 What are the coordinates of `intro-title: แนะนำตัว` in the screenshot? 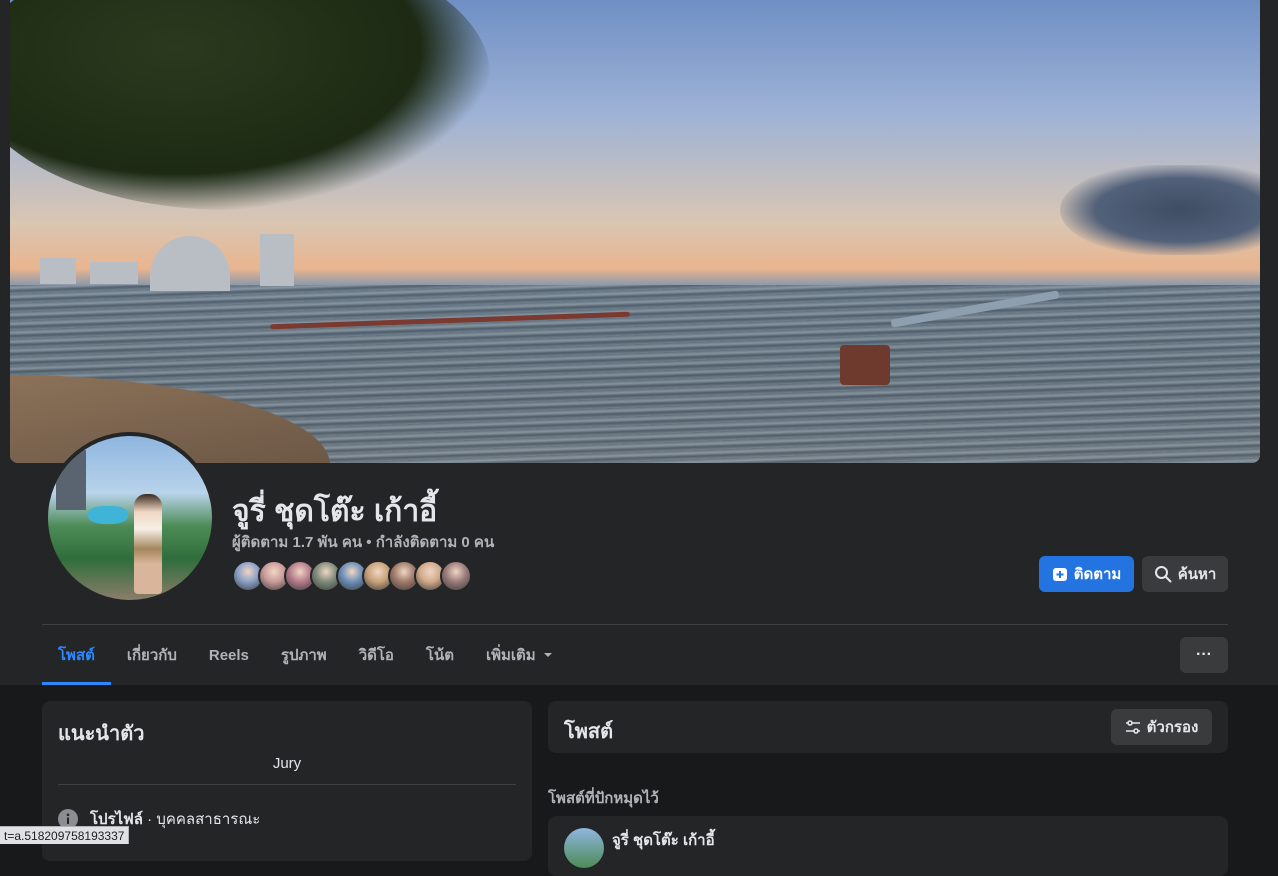 It's located at (101, 733).